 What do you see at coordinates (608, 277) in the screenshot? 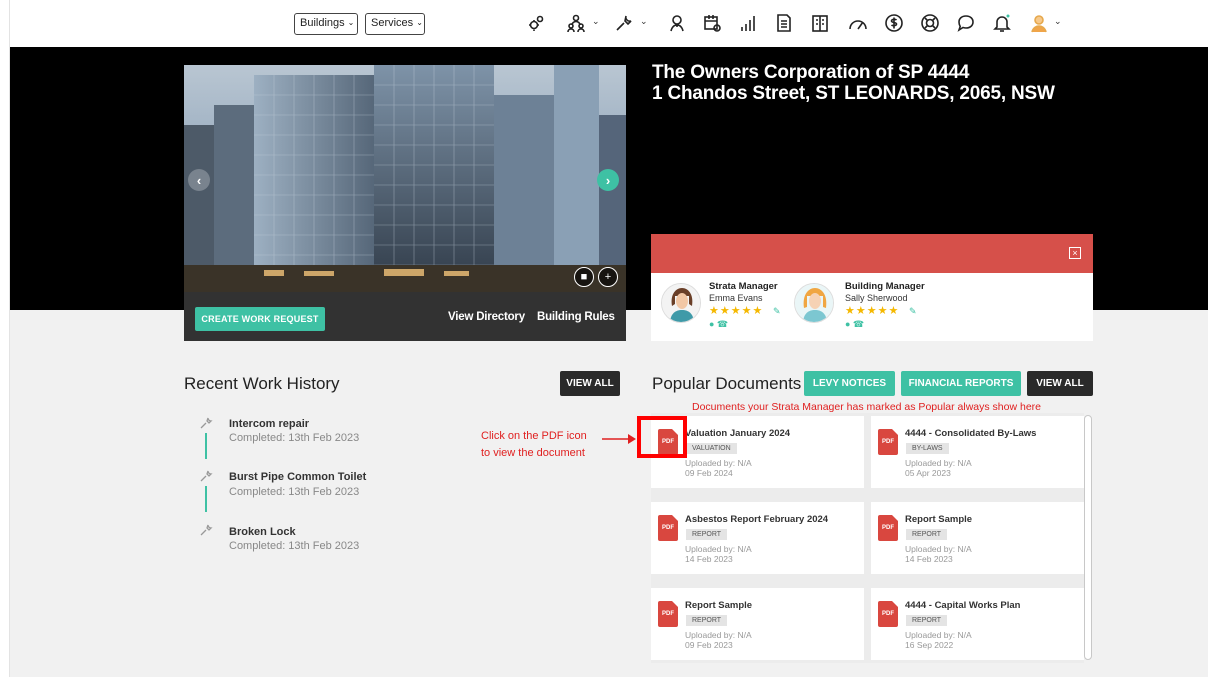
I see `photo-add-icon: +` at bounding box center [608, 277].